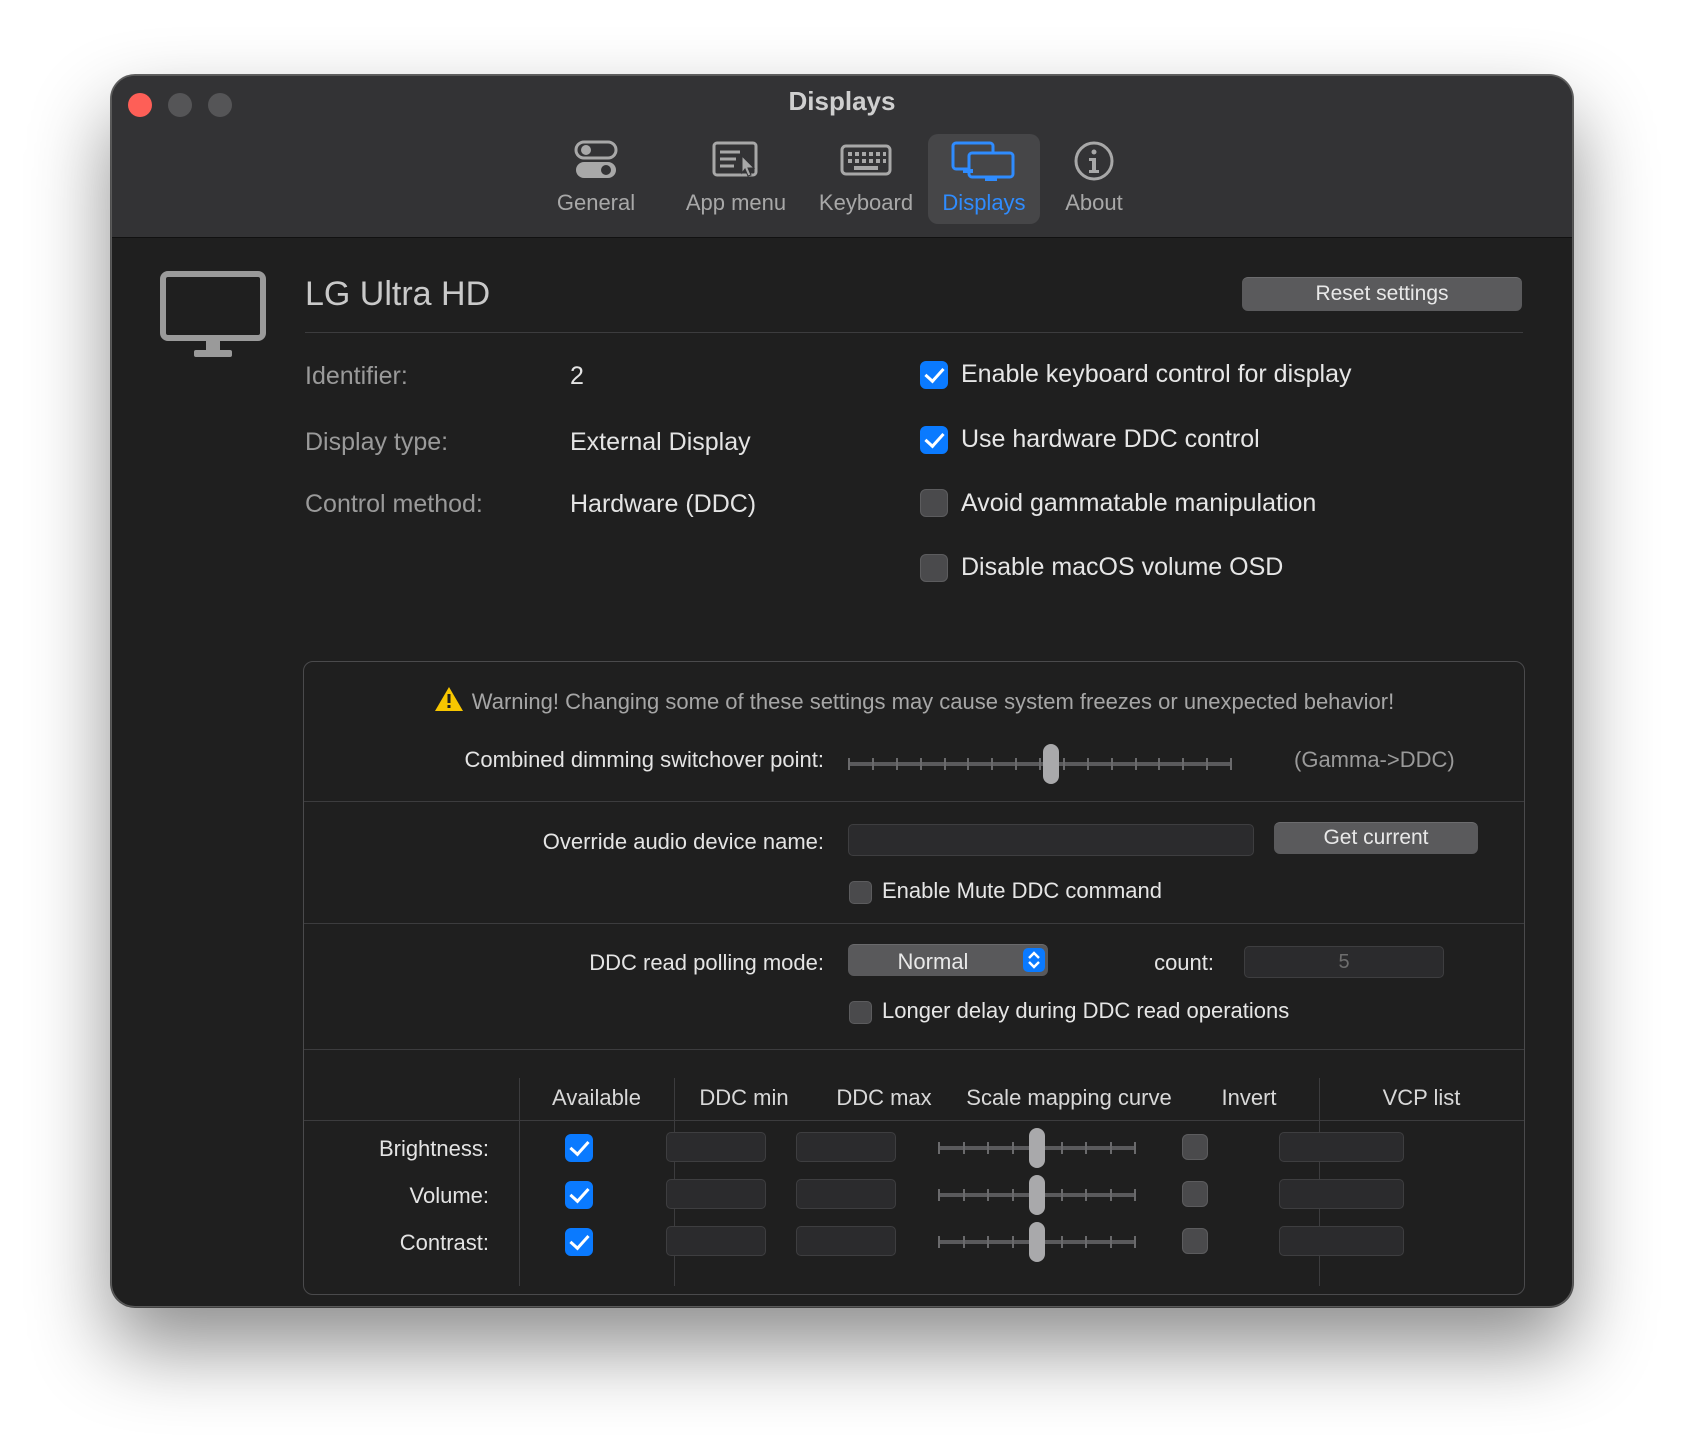  What do you see at coordinates (1374, 759) in the screenshot?
I see `switchover-hint: (Gamma->DDC)` at bounding box center [1374, 759].